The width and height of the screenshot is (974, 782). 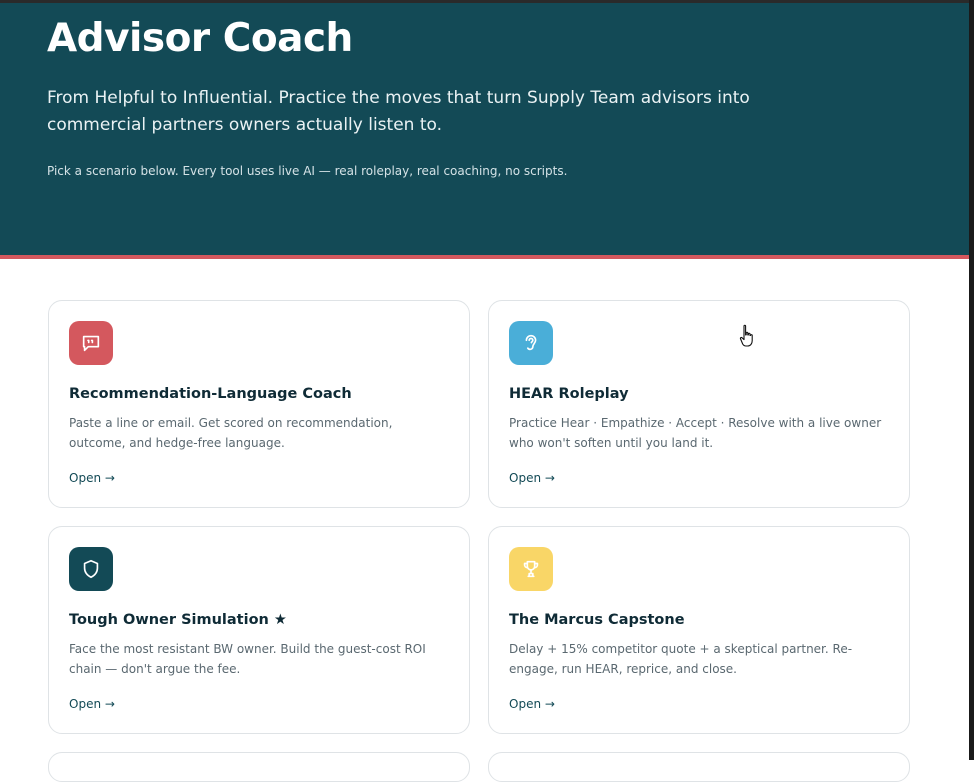 I want to click on hero-accent-bar, so click(x=487, y=257).